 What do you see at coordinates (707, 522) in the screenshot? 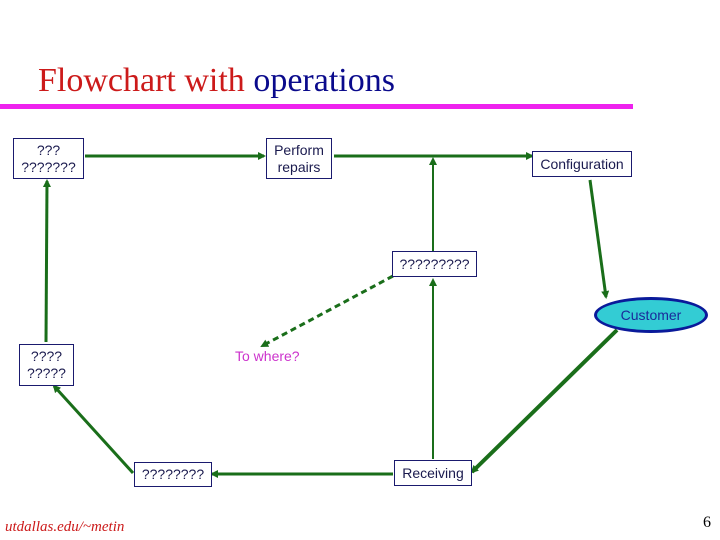
I see `page-number: 6` at bounding box center [707, 522].